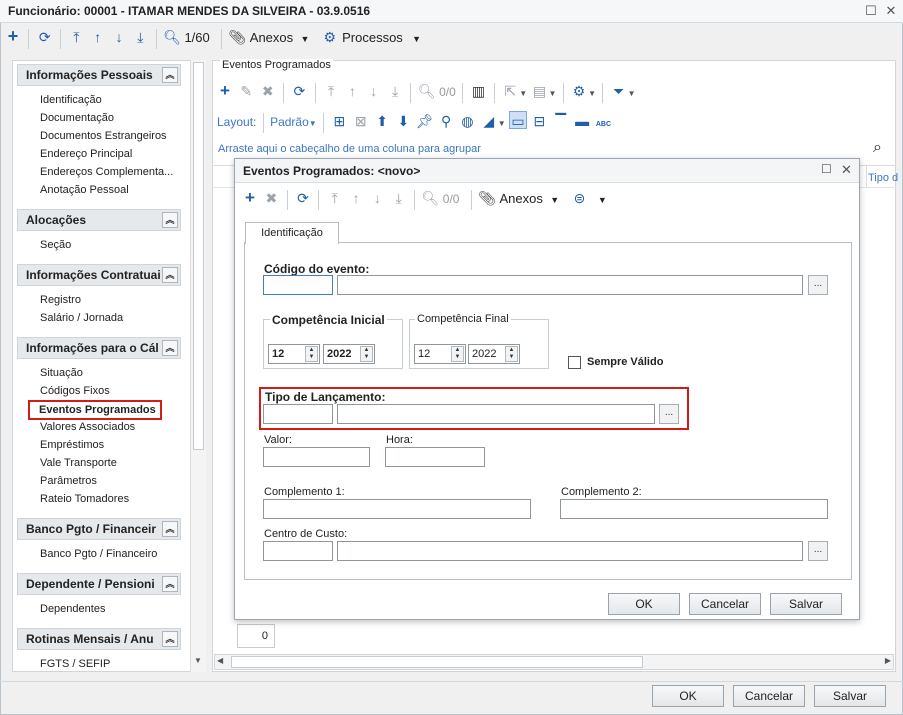 The image size is (903, 715). Describe the element at coordinates (361, 121) in the screenshot. I see `remove-layout-icon: ⊠` at that location.